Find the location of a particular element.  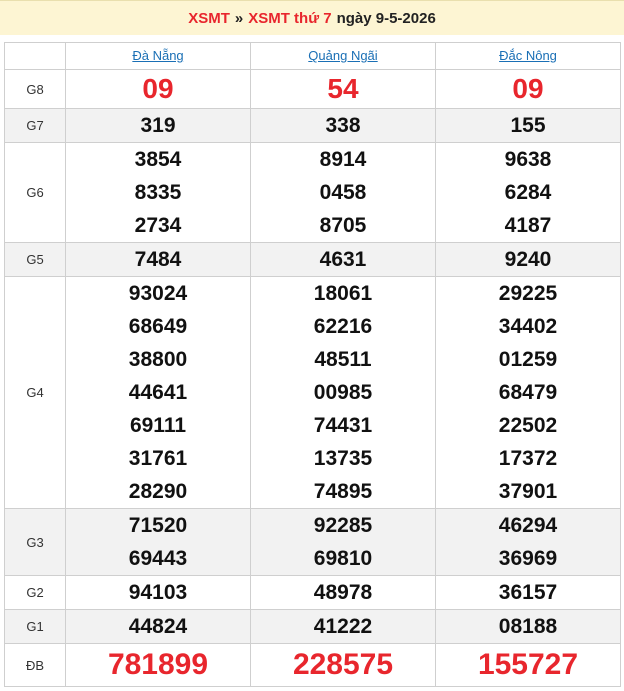

prize-number: 48978 is located at coordinates (343, 592).